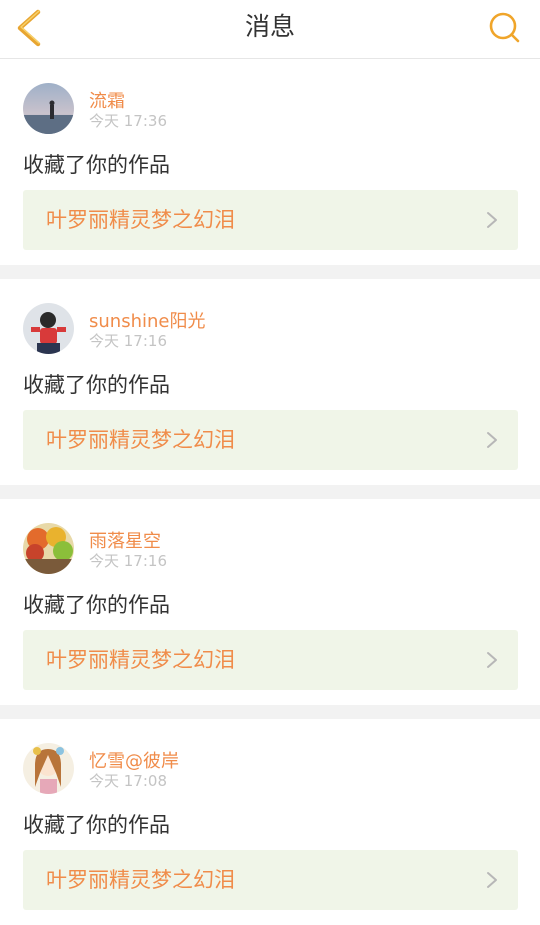 Image resolution: width=540 pixels, height=925 pixels. I want to click on chevron-left-icon, so click(29, 28).